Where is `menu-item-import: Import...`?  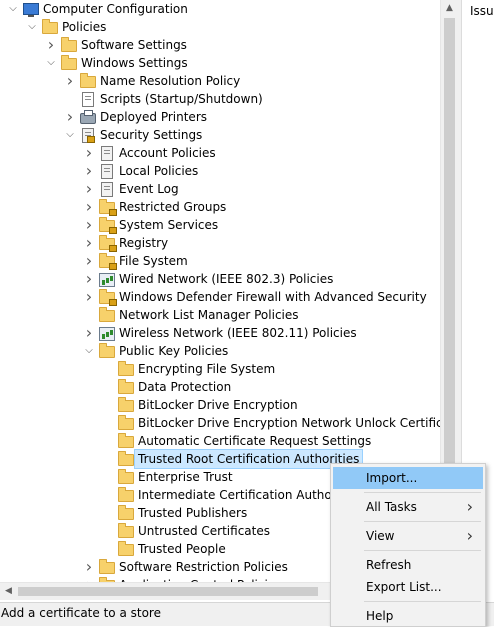
menu-item-import: Import... is located at coordinates (408, 478).